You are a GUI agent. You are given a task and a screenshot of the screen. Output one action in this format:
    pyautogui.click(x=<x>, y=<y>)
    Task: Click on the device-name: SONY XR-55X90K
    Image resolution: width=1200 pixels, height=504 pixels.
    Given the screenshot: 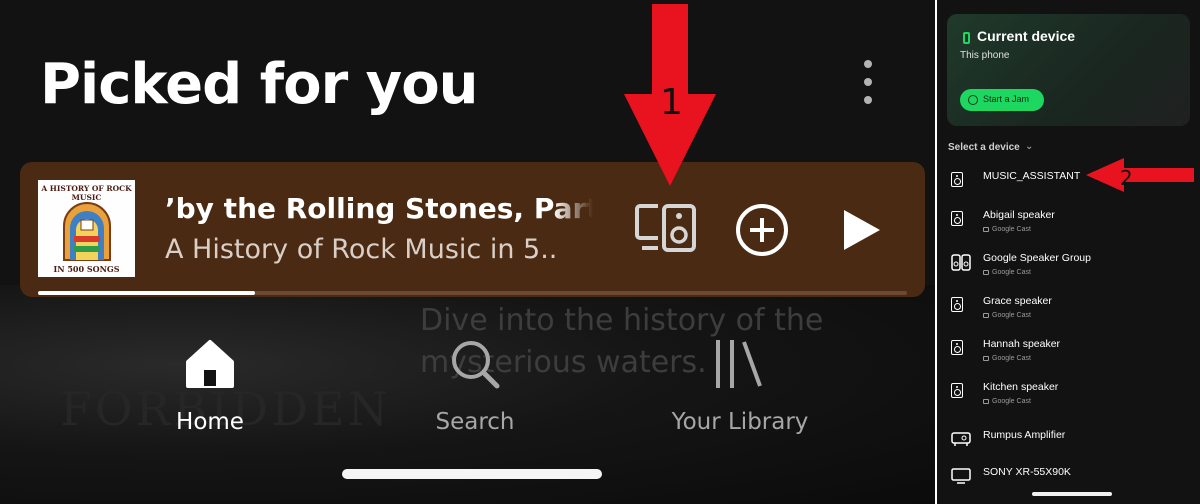 What is the action you would take?
    pyautogui.click(x=1027, y=472)
    